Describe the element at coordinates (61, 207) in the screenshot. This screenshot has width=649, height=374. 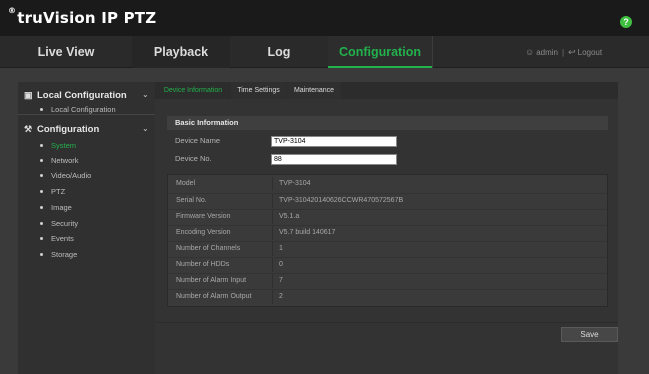
I see `sidebar-item-label: Image` at that location.